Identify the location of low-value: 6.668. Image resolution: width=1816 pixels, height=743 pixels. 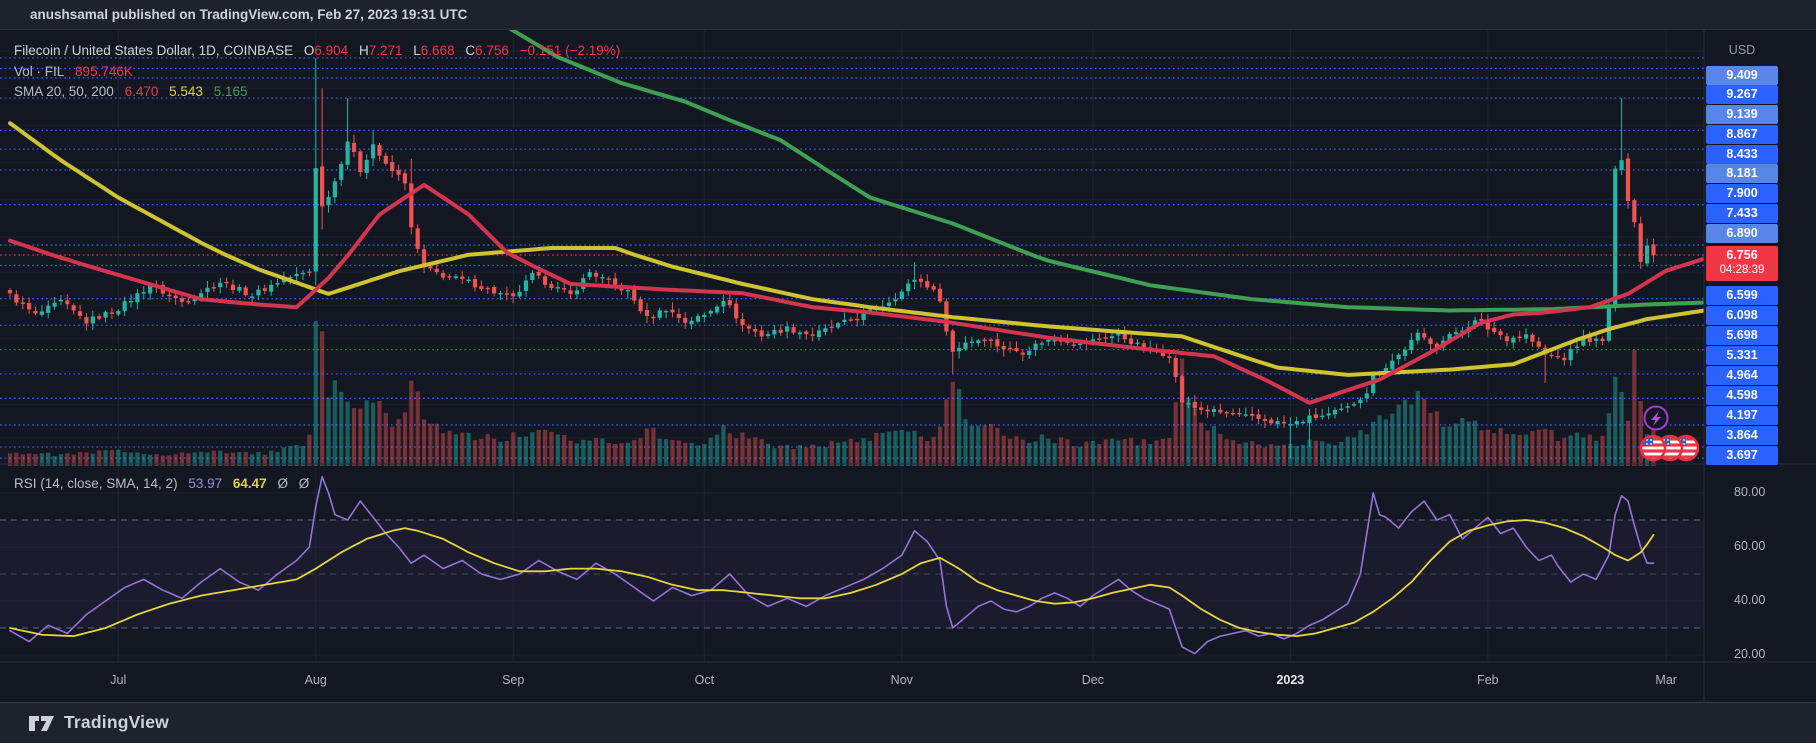
(437, 50).